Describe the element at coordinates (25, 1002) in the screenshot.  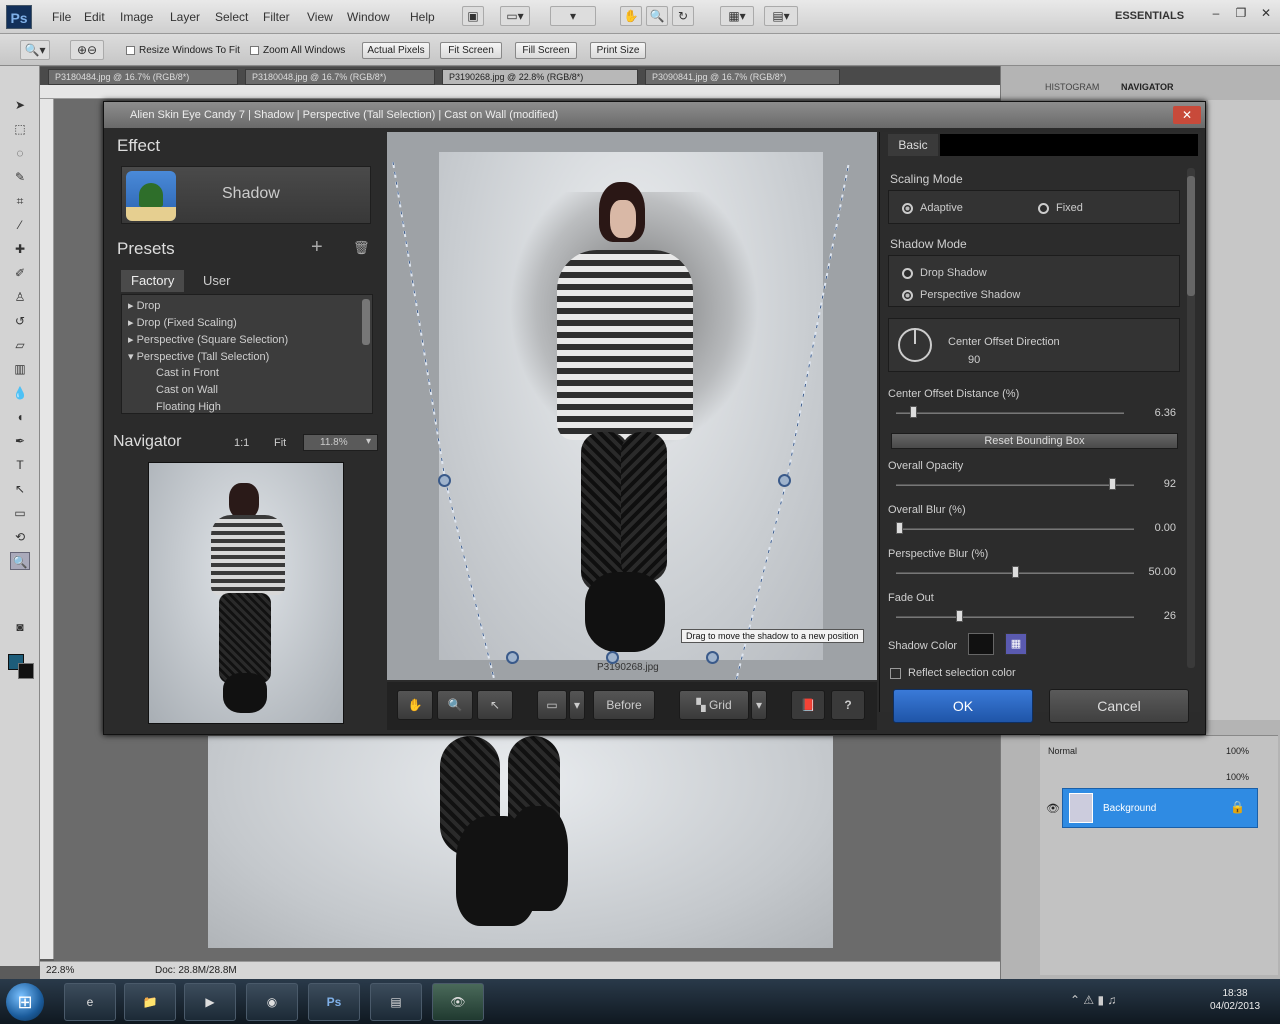
I see `start-button: ⊞` at that location.